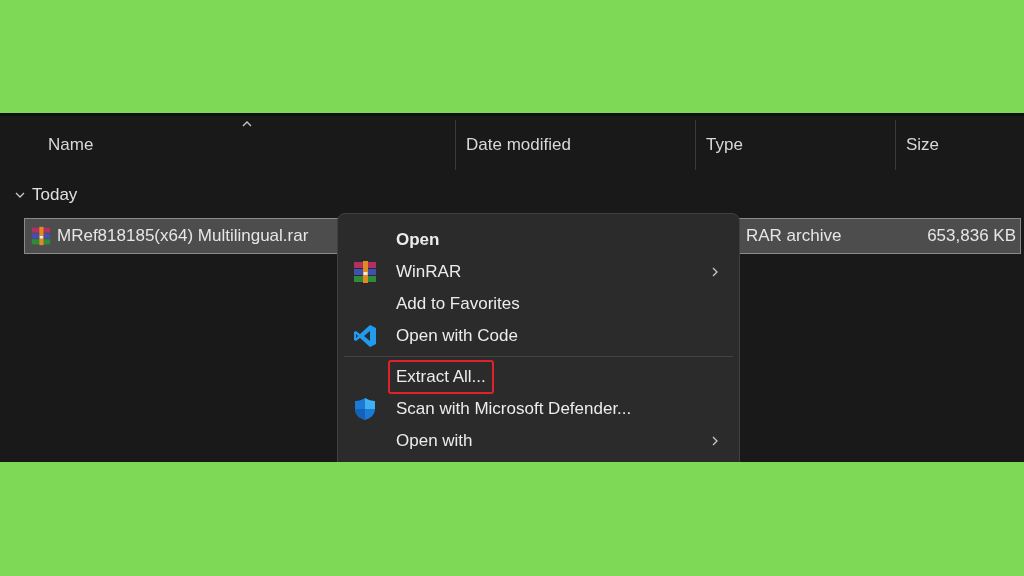 The width and height of the screenshot is (1024, 576). I want to click on file-size: 653,836 KB, so click(971, 235).